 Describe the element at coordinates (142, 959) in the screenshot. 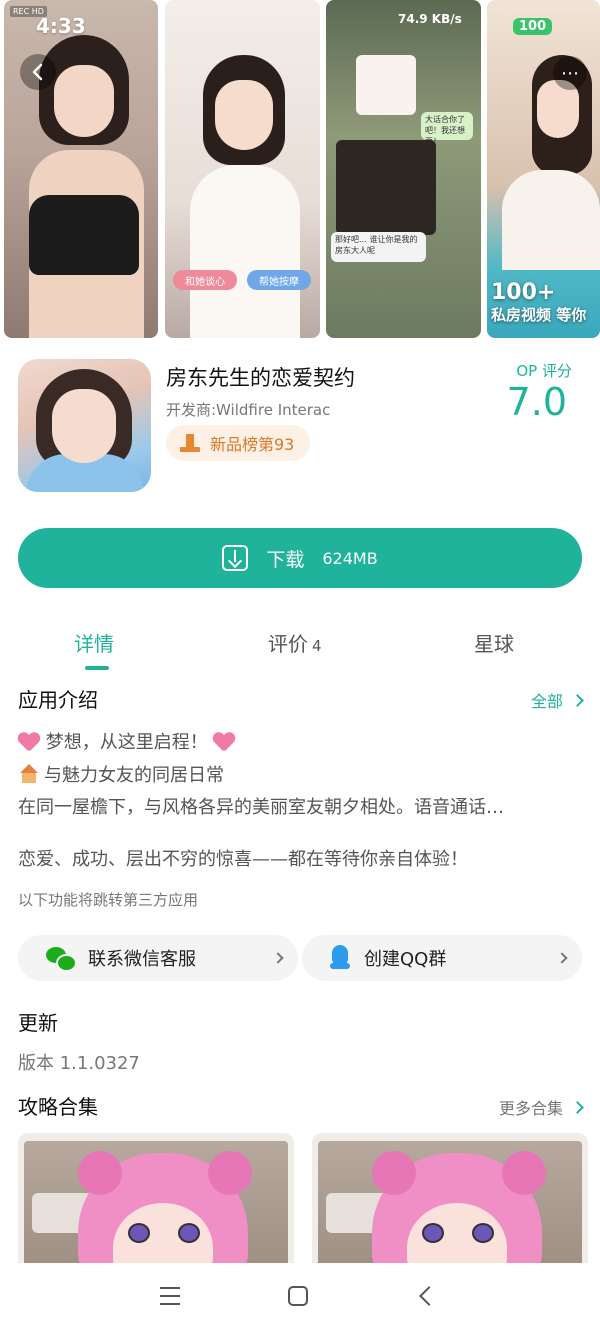

I see `wechat-support-label: 联系微信客服` at that location.